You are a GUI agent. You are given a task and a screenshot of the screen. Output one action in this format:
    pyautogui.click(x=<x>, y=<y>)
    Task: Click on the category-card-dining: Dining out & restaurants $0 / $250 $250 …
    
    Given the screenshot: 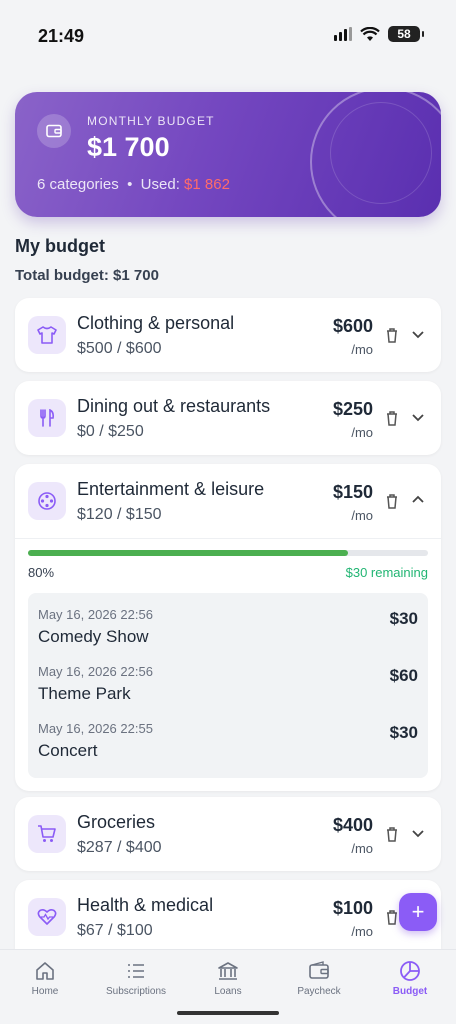 What is the action you would take?
    pyautogui.click(x=228, y=418)
    